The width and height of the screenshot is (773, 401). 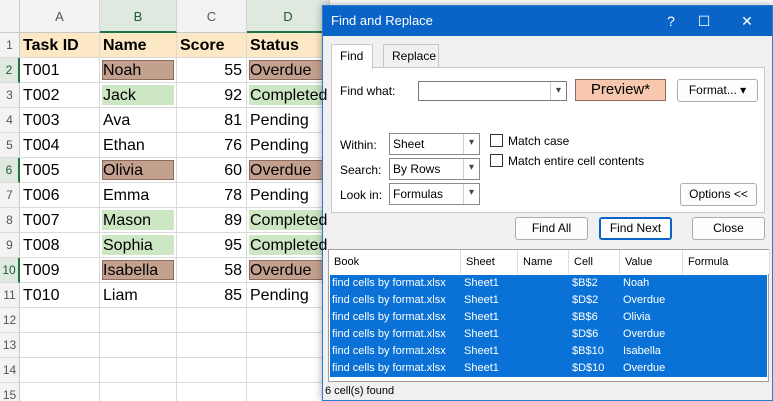 What do you see at coordinates (138, 170) in the screenshot?
I see `cell-name: Olivia` at bounding box center [138, 170].